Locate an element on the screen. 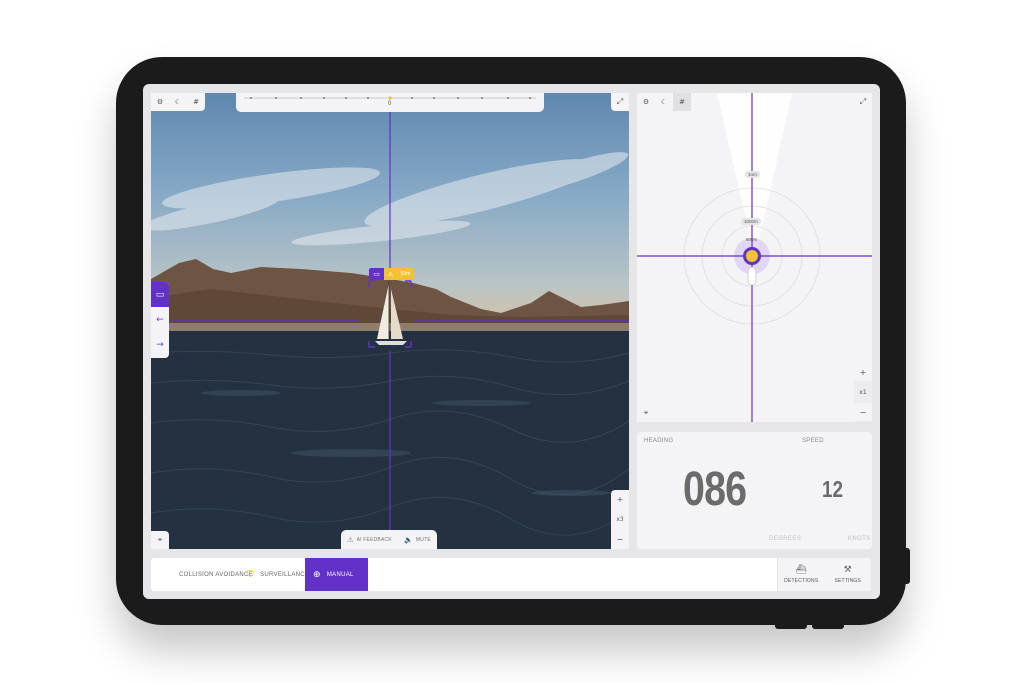  mute-label: MUTE is located at coordinates (423, 539).